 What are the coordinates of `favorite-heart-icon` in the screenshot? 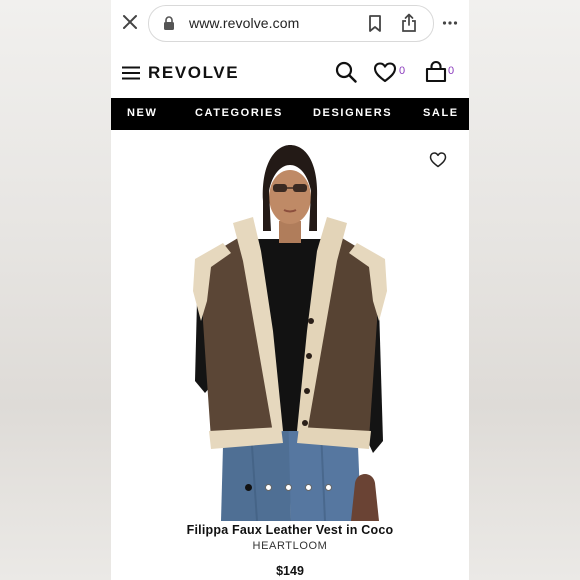 It's located at (438, 159).